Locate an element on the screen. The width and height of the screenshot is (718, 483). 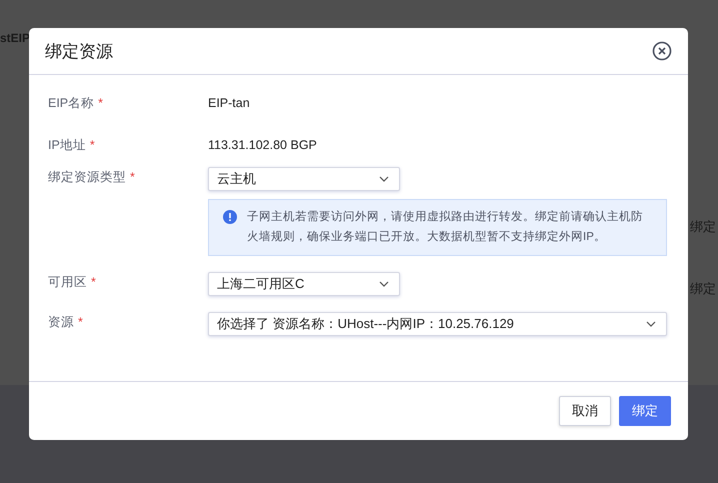
field-label: EIP名称 * is located at coordinates (76, 103).